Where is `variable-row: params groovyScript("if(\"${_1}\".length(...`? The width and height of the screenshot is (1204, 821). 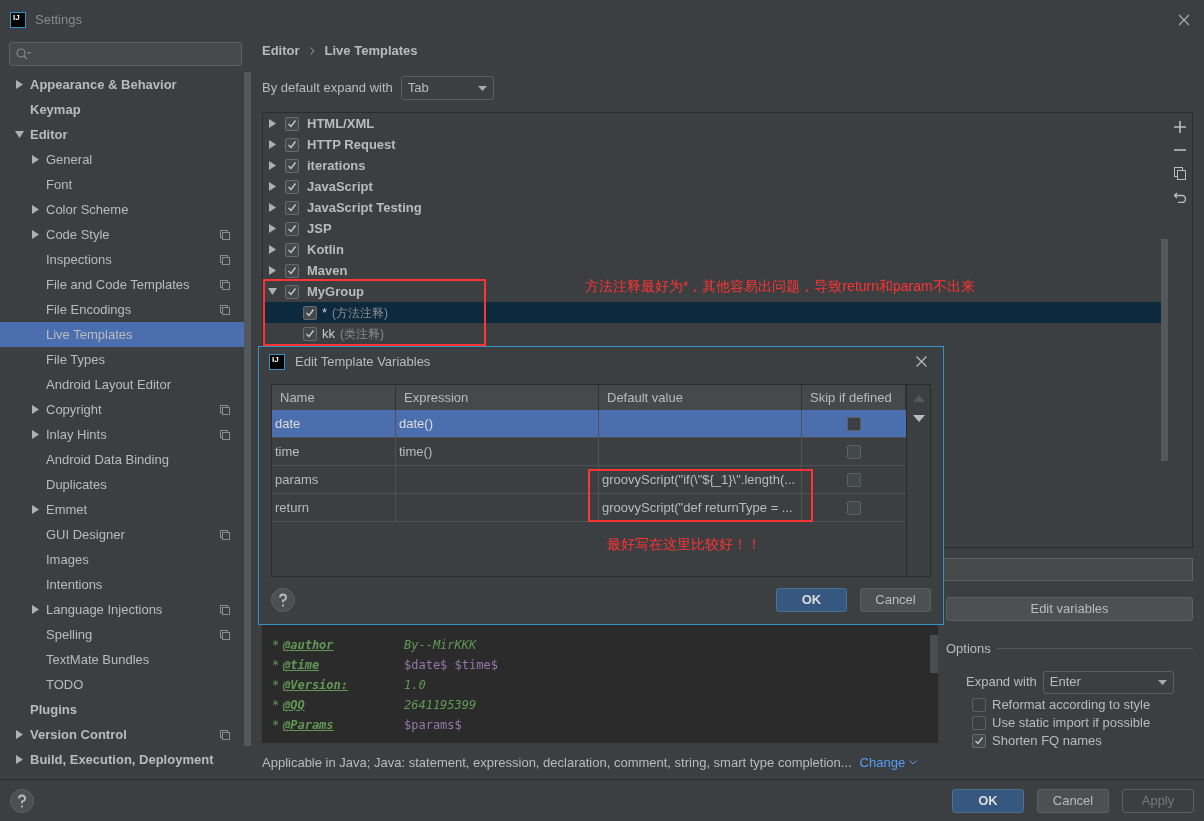 variable-row: params groovyScript("if(\"${_1}\".length(... is located at coordinates (589, 480).